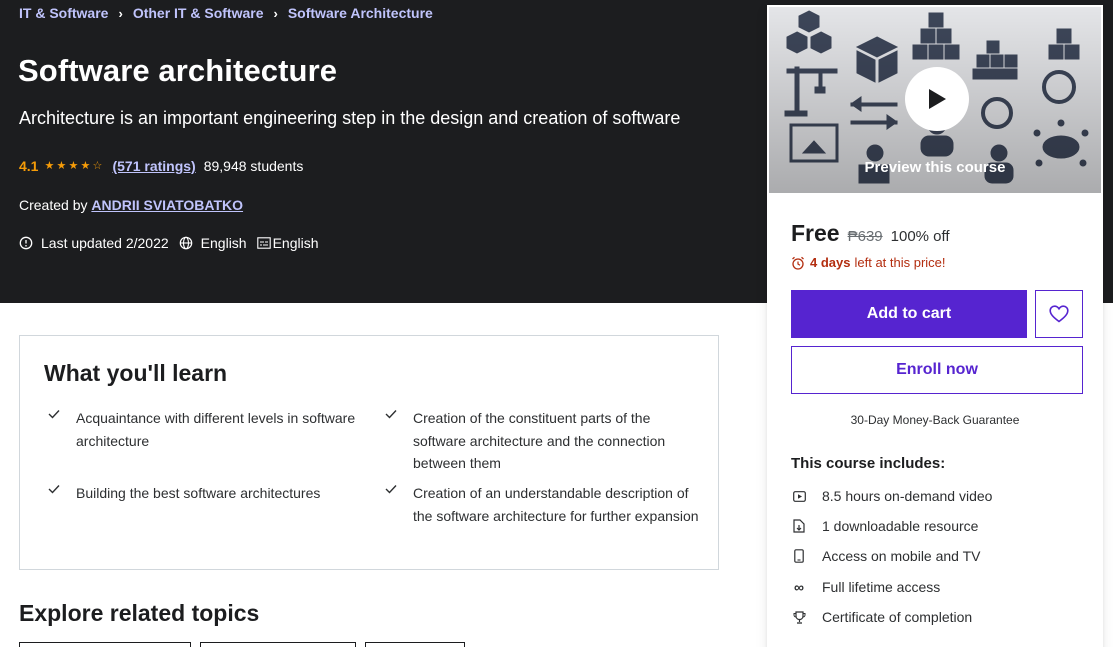  Describe the element at coordinates (937, 370) in the screenshot. I see `enroll-now-button: Enroll now` at that location.